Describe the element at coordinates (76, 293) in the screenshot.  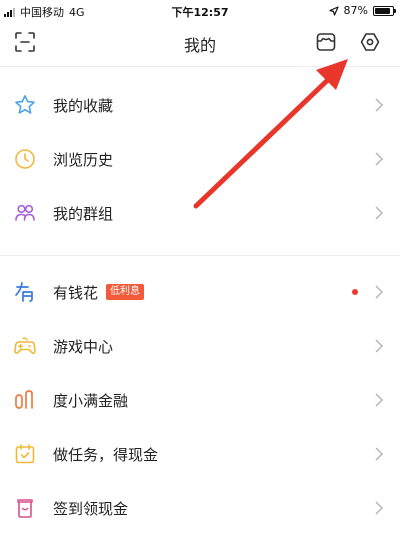
I see `row-label: 有钱花` at that location.